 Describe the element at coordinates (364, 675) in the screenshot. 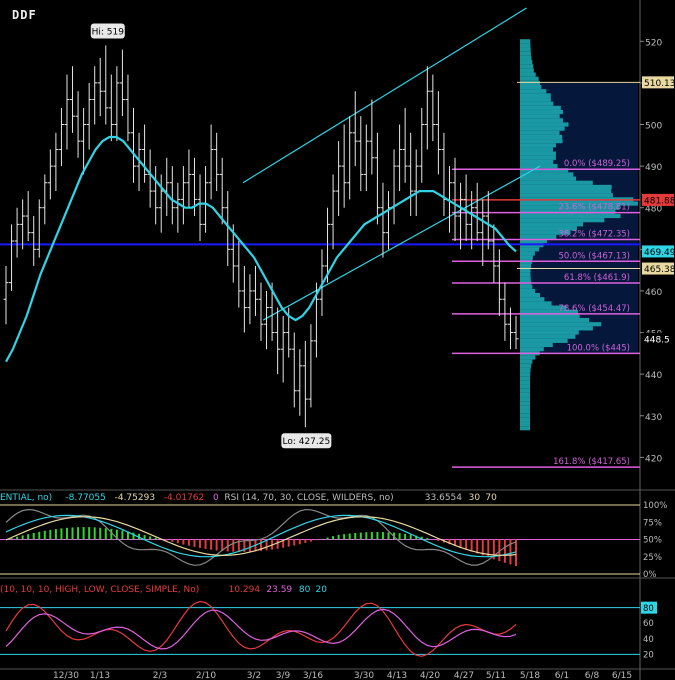

I see `x-tick-label: 3/30` at that location.